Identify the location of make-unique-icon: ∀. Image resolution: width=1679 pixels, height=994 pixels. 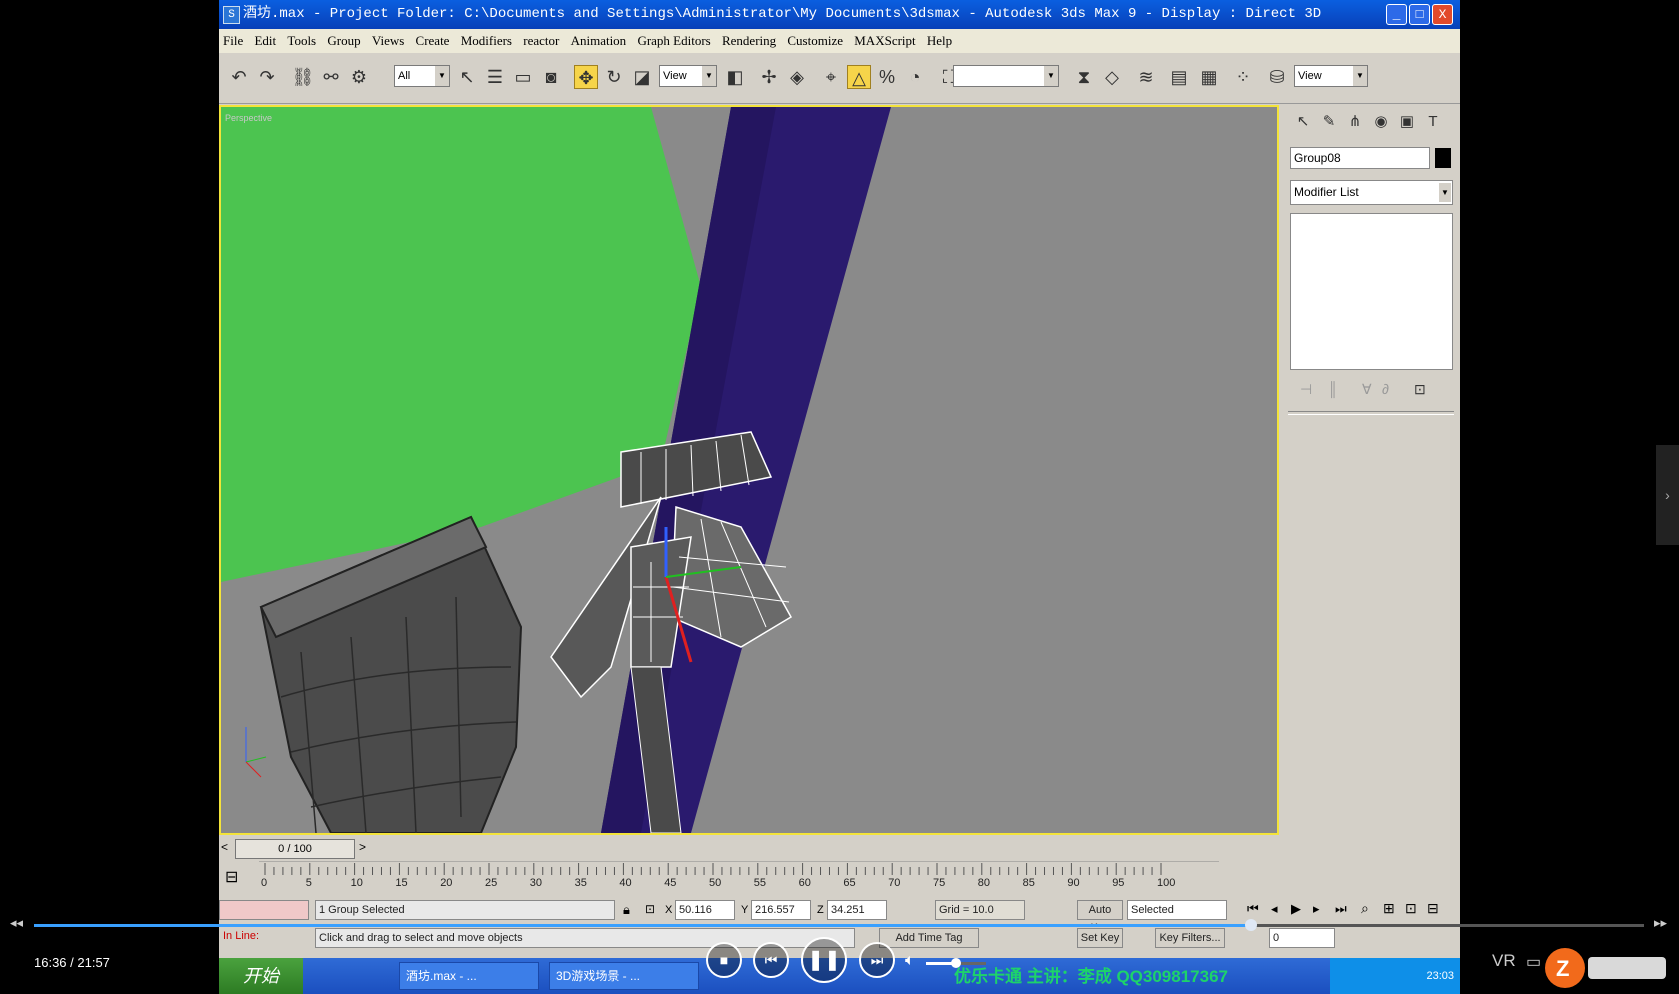
(1367, 389).